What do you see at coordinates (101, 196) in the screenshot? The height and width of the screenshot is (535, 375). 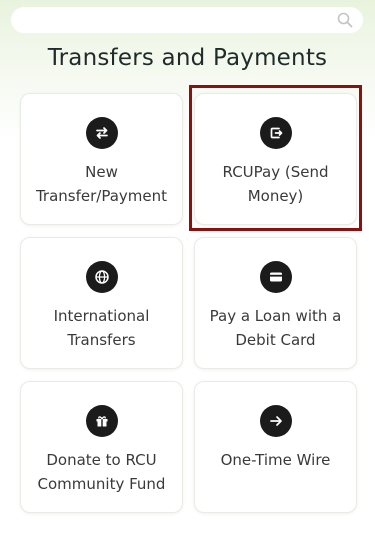 I see `tile-label-line2: Transfer/Payment` at bounding box center [101, 196].